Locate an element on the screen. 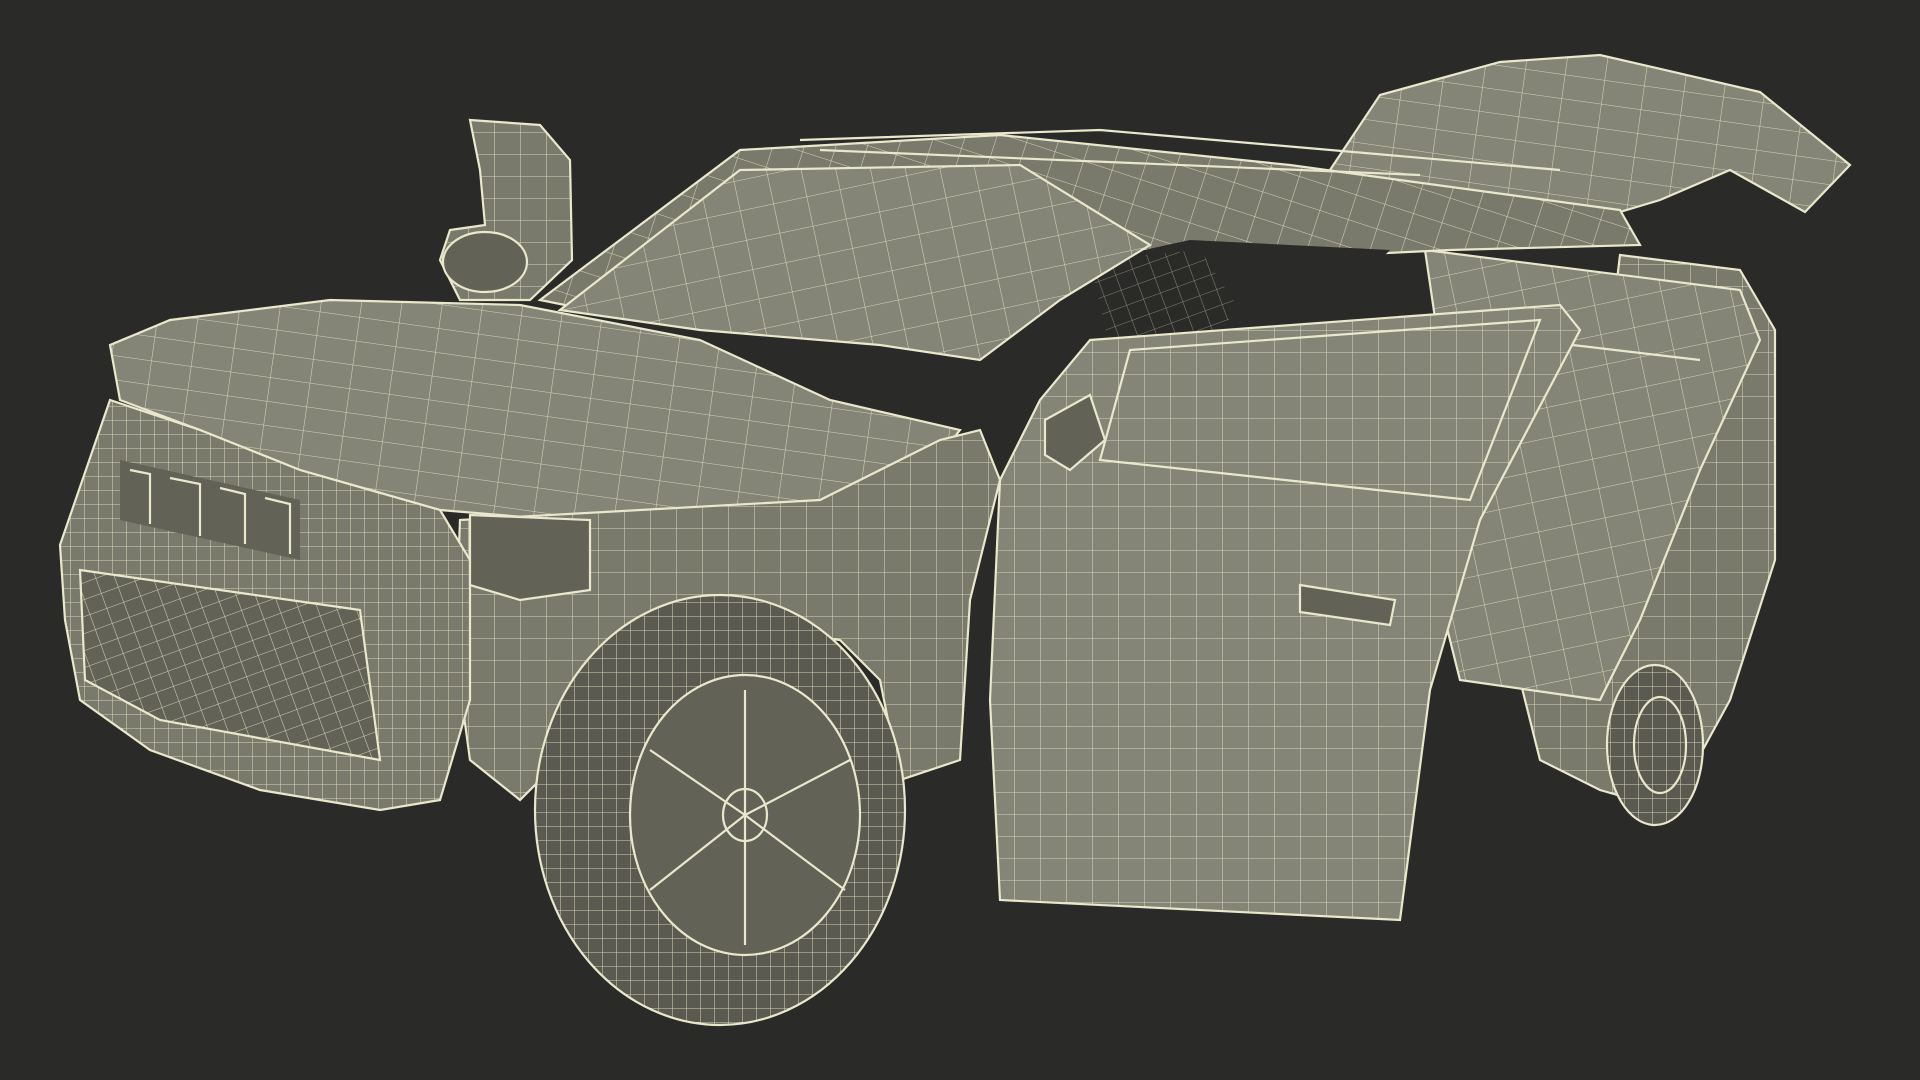 The height and width of the screenshot is (1080, 1920). rear-wheel is located at coordinates (1655, 745).